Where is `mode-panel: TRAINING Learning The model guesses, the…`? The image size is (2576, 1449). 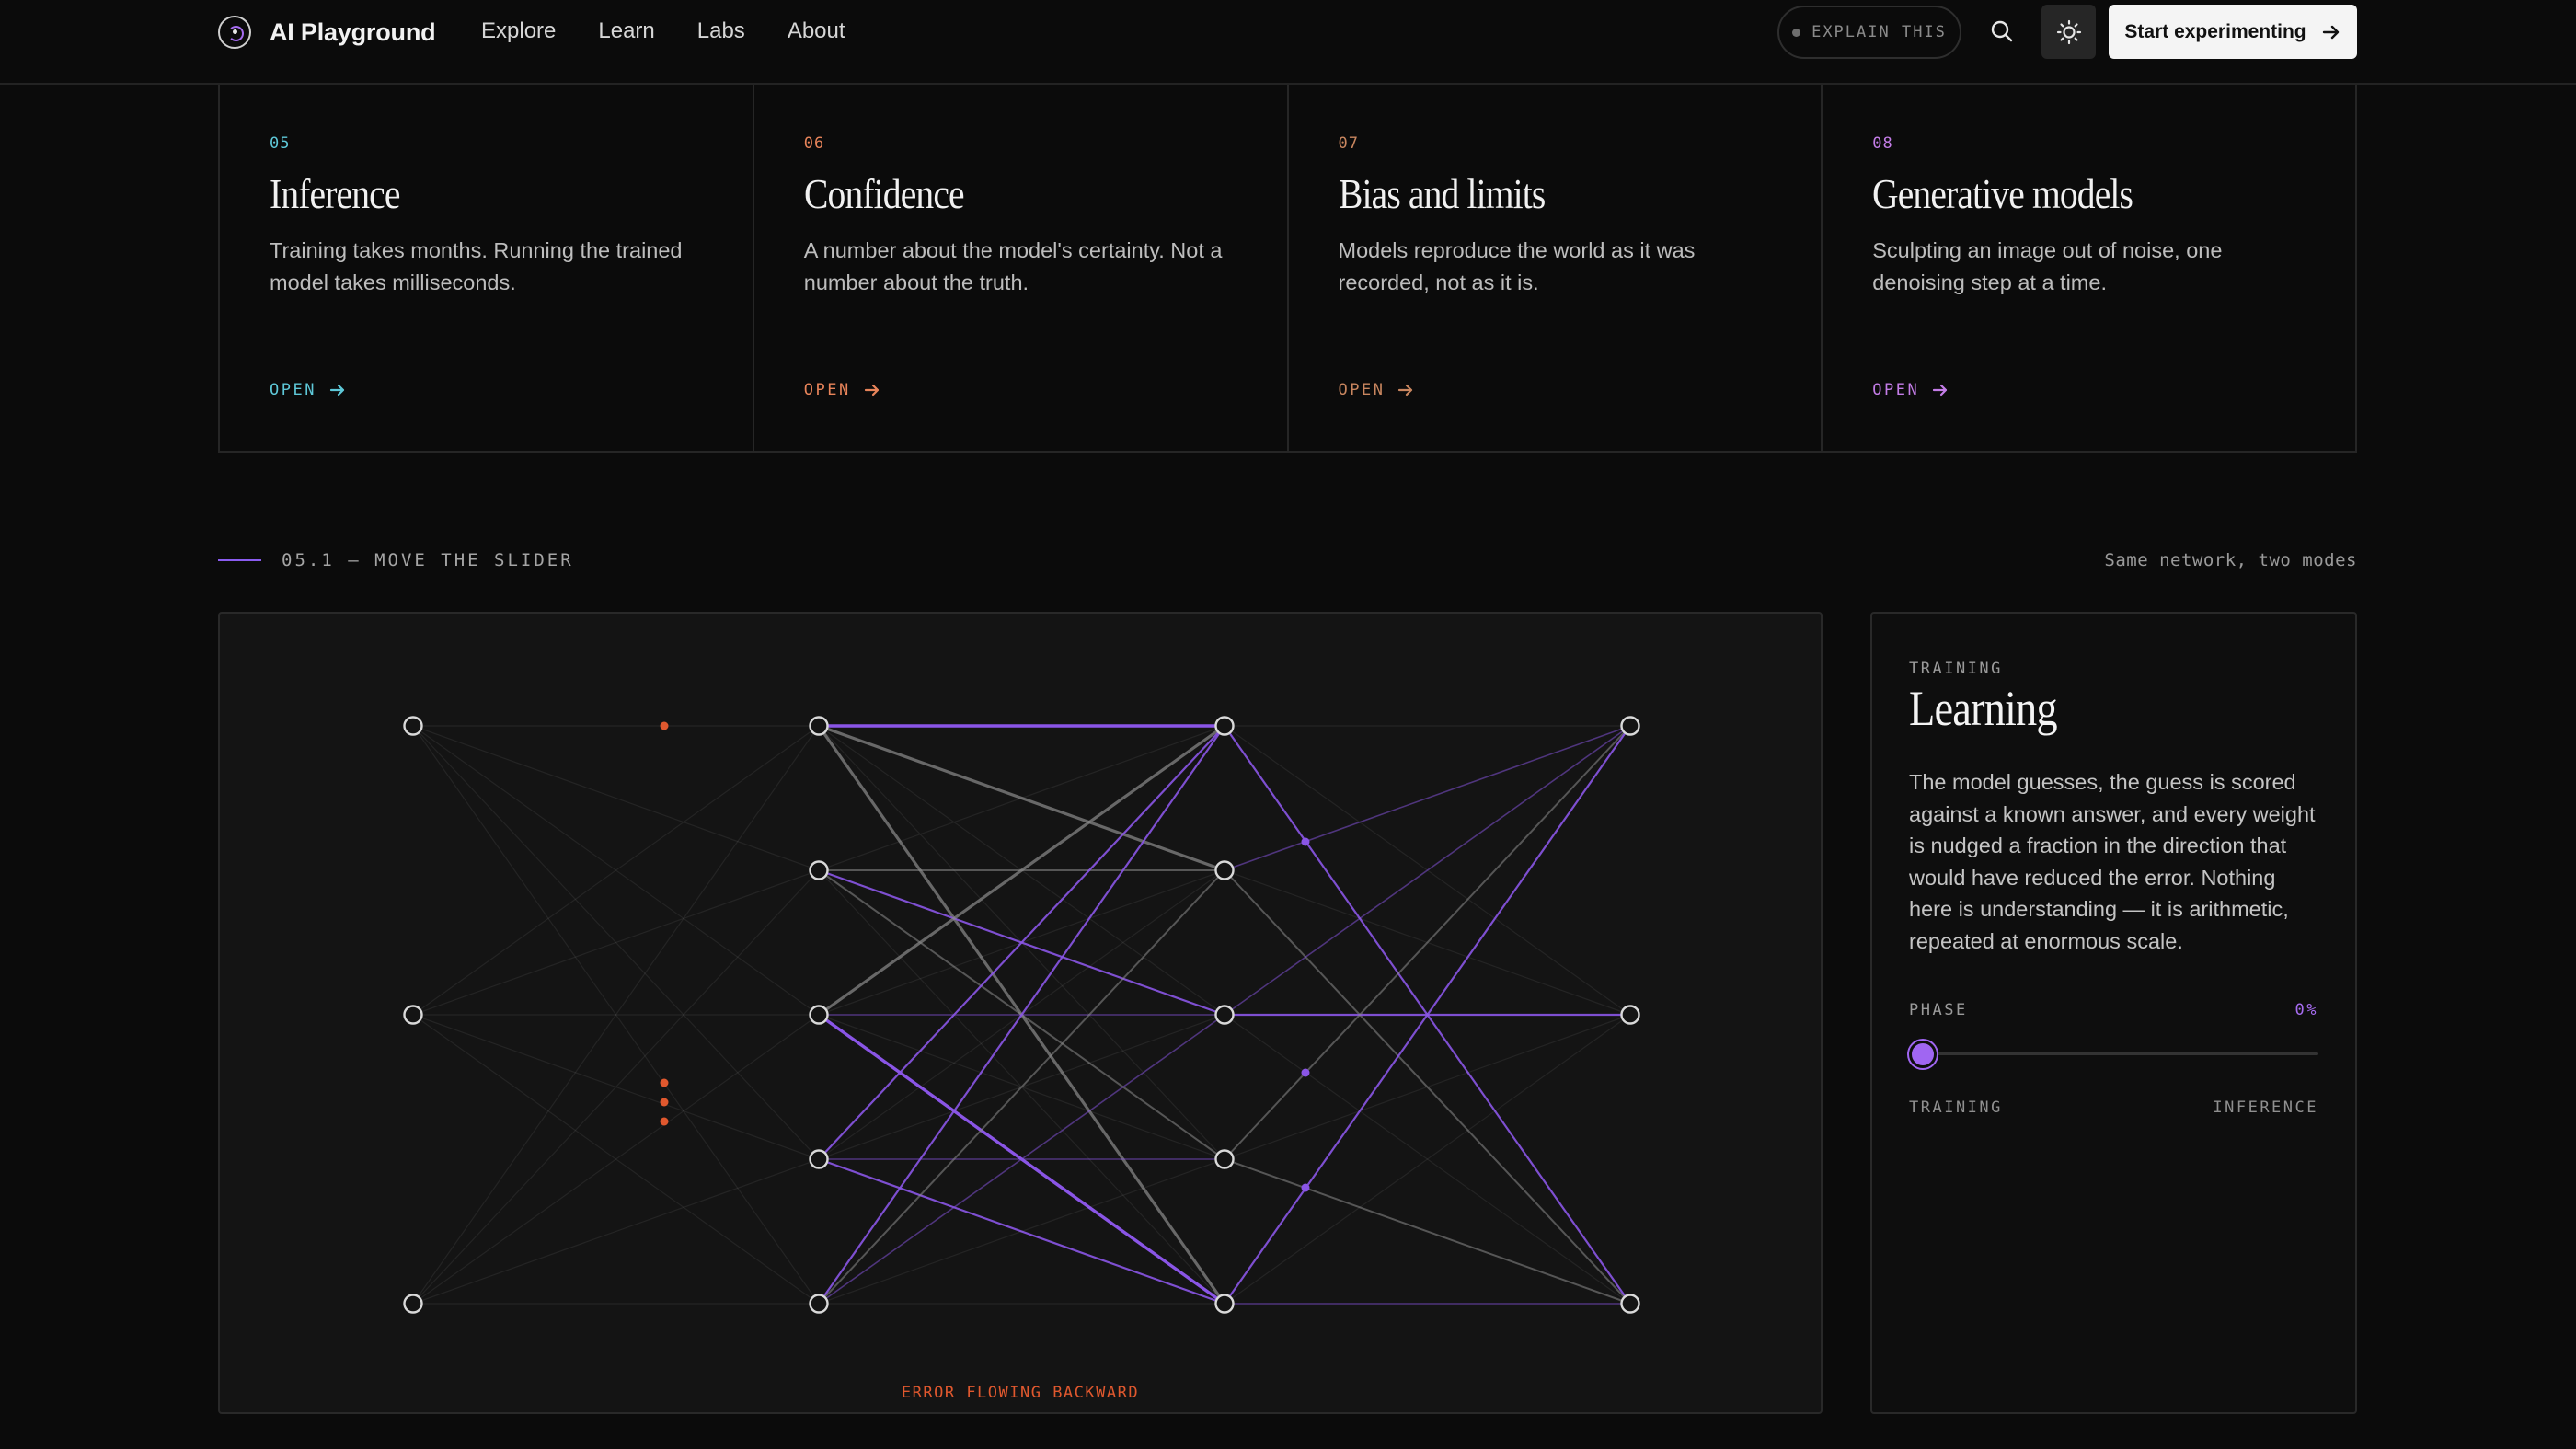 mode-panel: TRAINING Learning The model guesses, the… is located at coordinates (2113, 1013).